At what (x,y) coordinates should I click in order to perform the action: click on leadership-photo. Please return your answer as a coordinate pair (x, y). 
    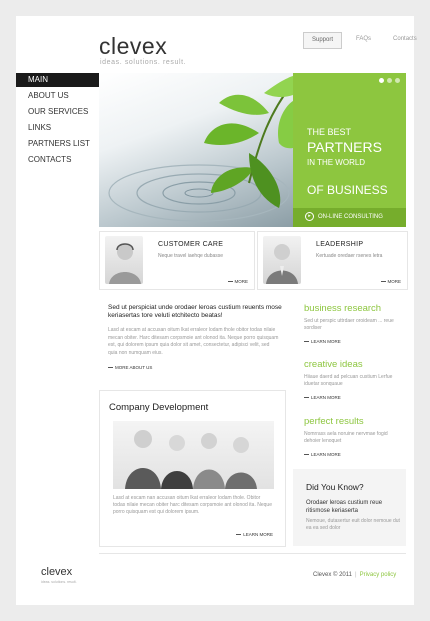
    Looking at the image, I should click on (282, 260).